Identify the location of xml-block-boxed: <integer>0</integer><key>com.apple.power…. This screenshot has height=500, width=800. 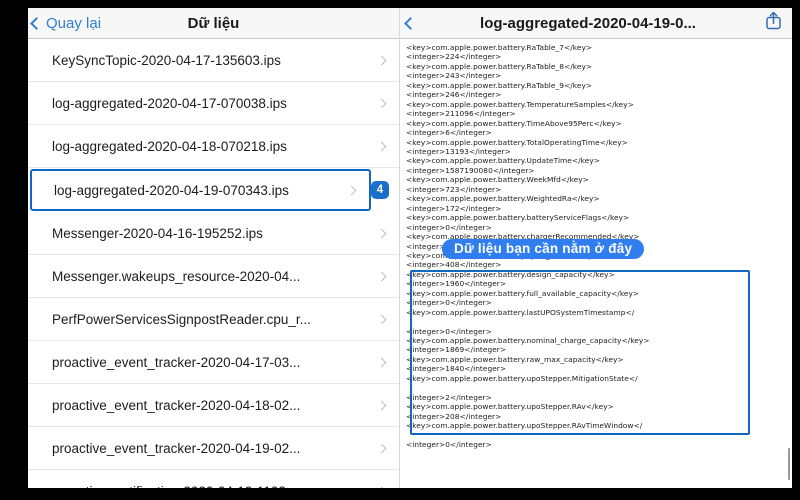
(596, 313).